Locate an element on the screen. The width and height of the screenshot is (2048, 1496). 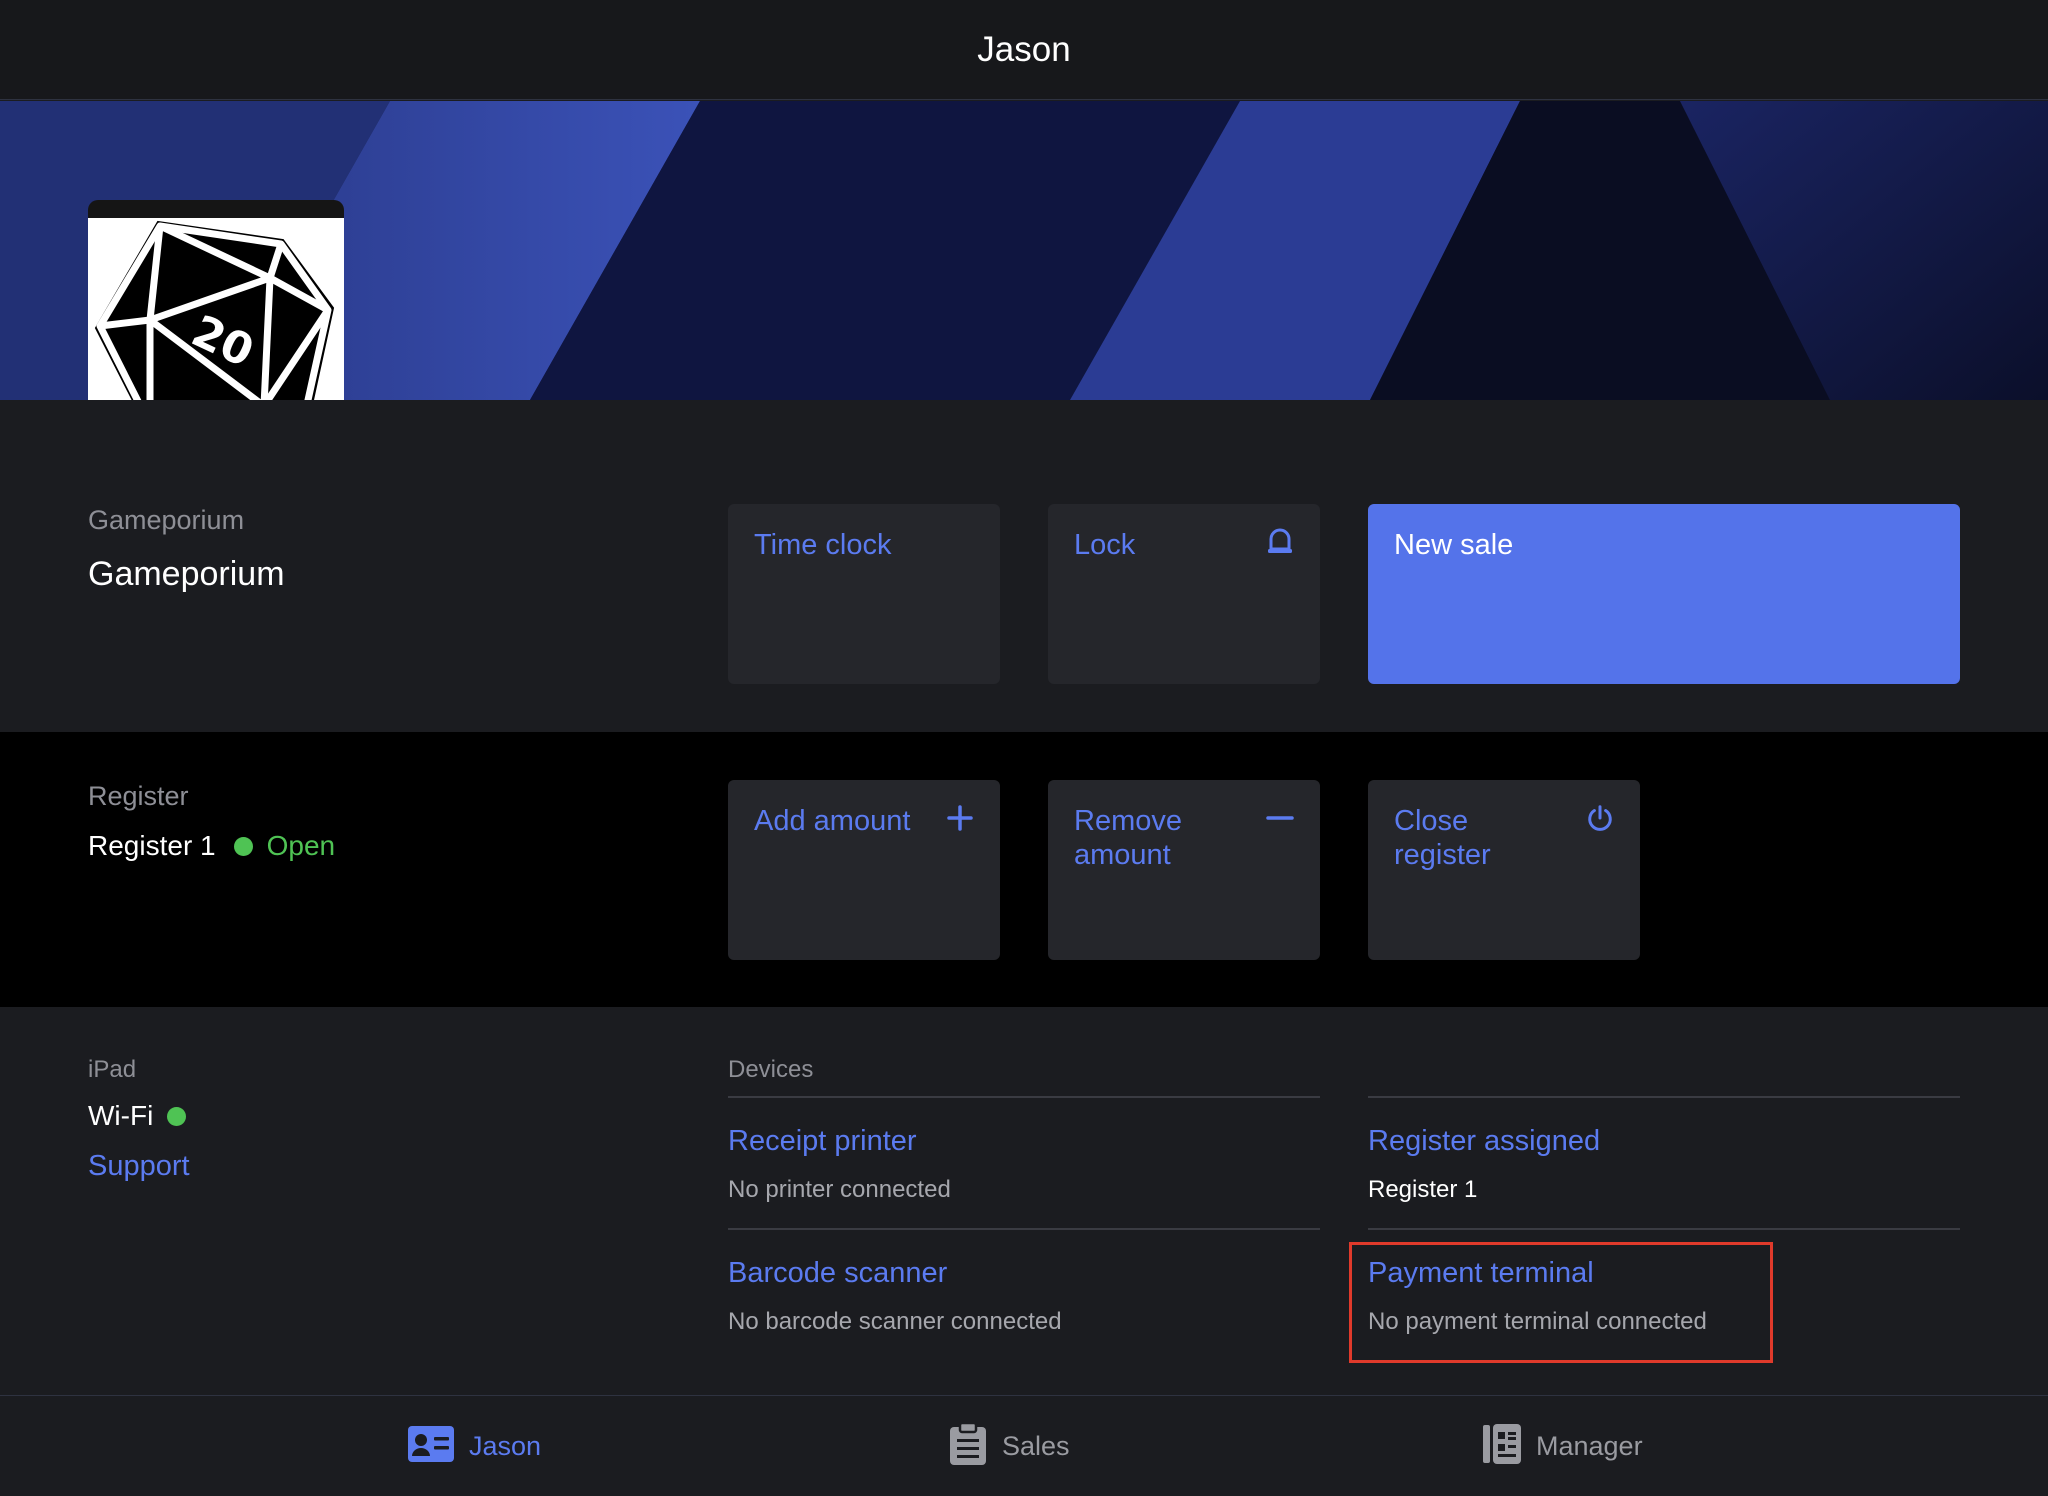
page-title: Jason is located at coordinates (1024, 49).